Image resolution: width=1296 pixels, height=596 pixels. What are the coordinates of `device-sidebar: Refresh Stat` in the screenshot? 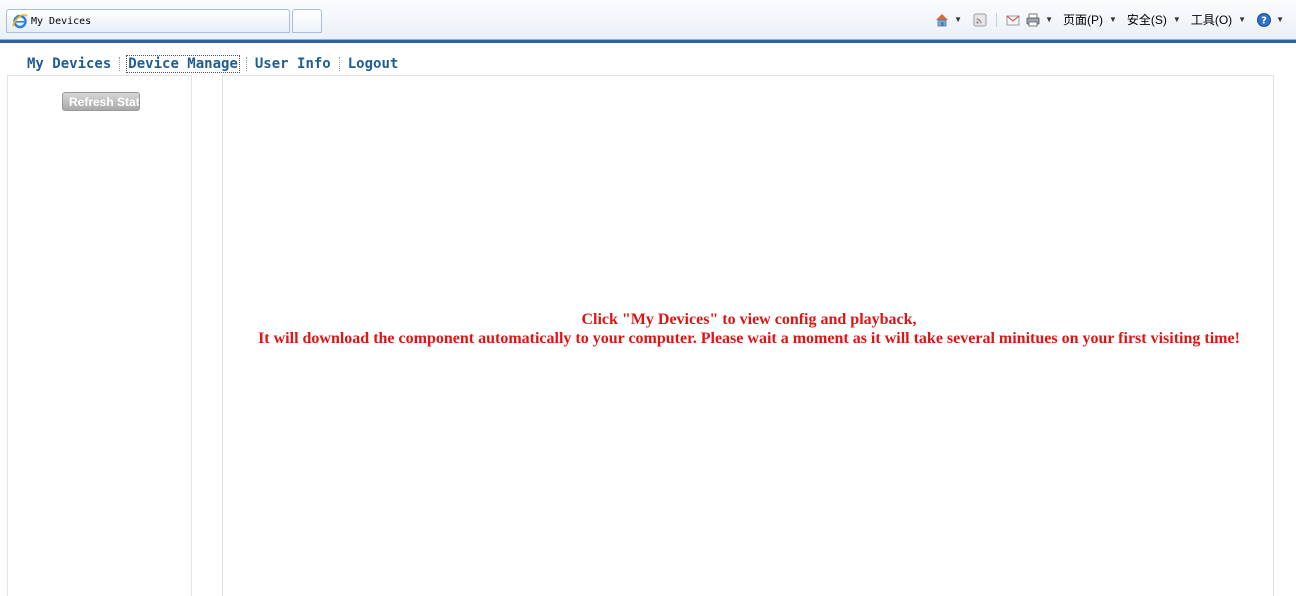 It's located at (99, 335).